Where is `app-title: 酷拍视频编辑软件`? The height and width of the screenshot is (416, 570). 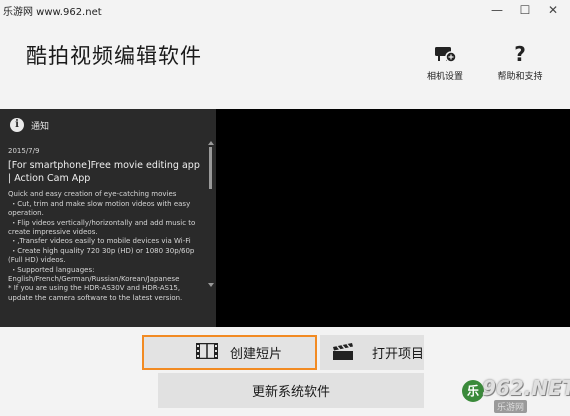
app-title: 酷拍视频编辑软件 is located at coordinates (114, 56).